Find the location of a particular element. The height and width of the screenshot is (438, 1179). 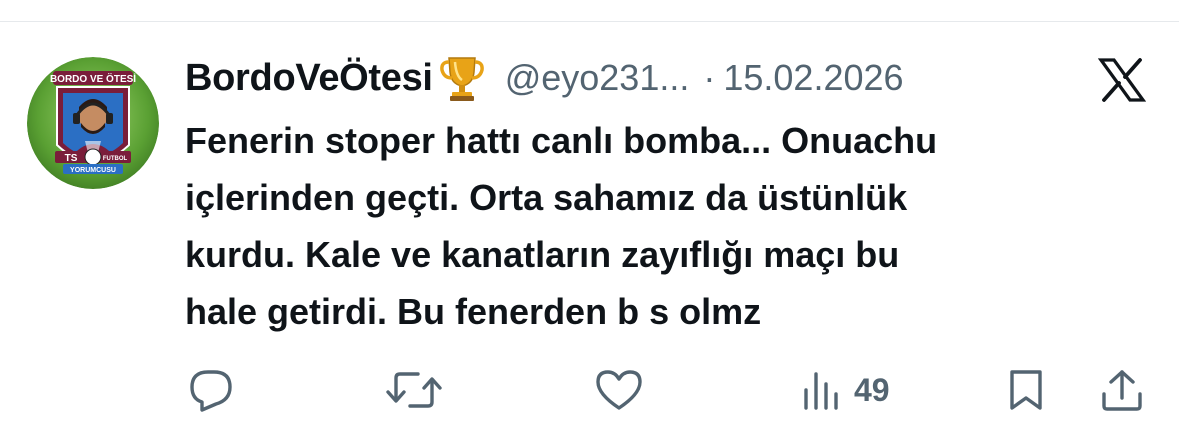

avatar-badge-top: BORDO VE ÖTESİ is located at coordinates (93, 78).